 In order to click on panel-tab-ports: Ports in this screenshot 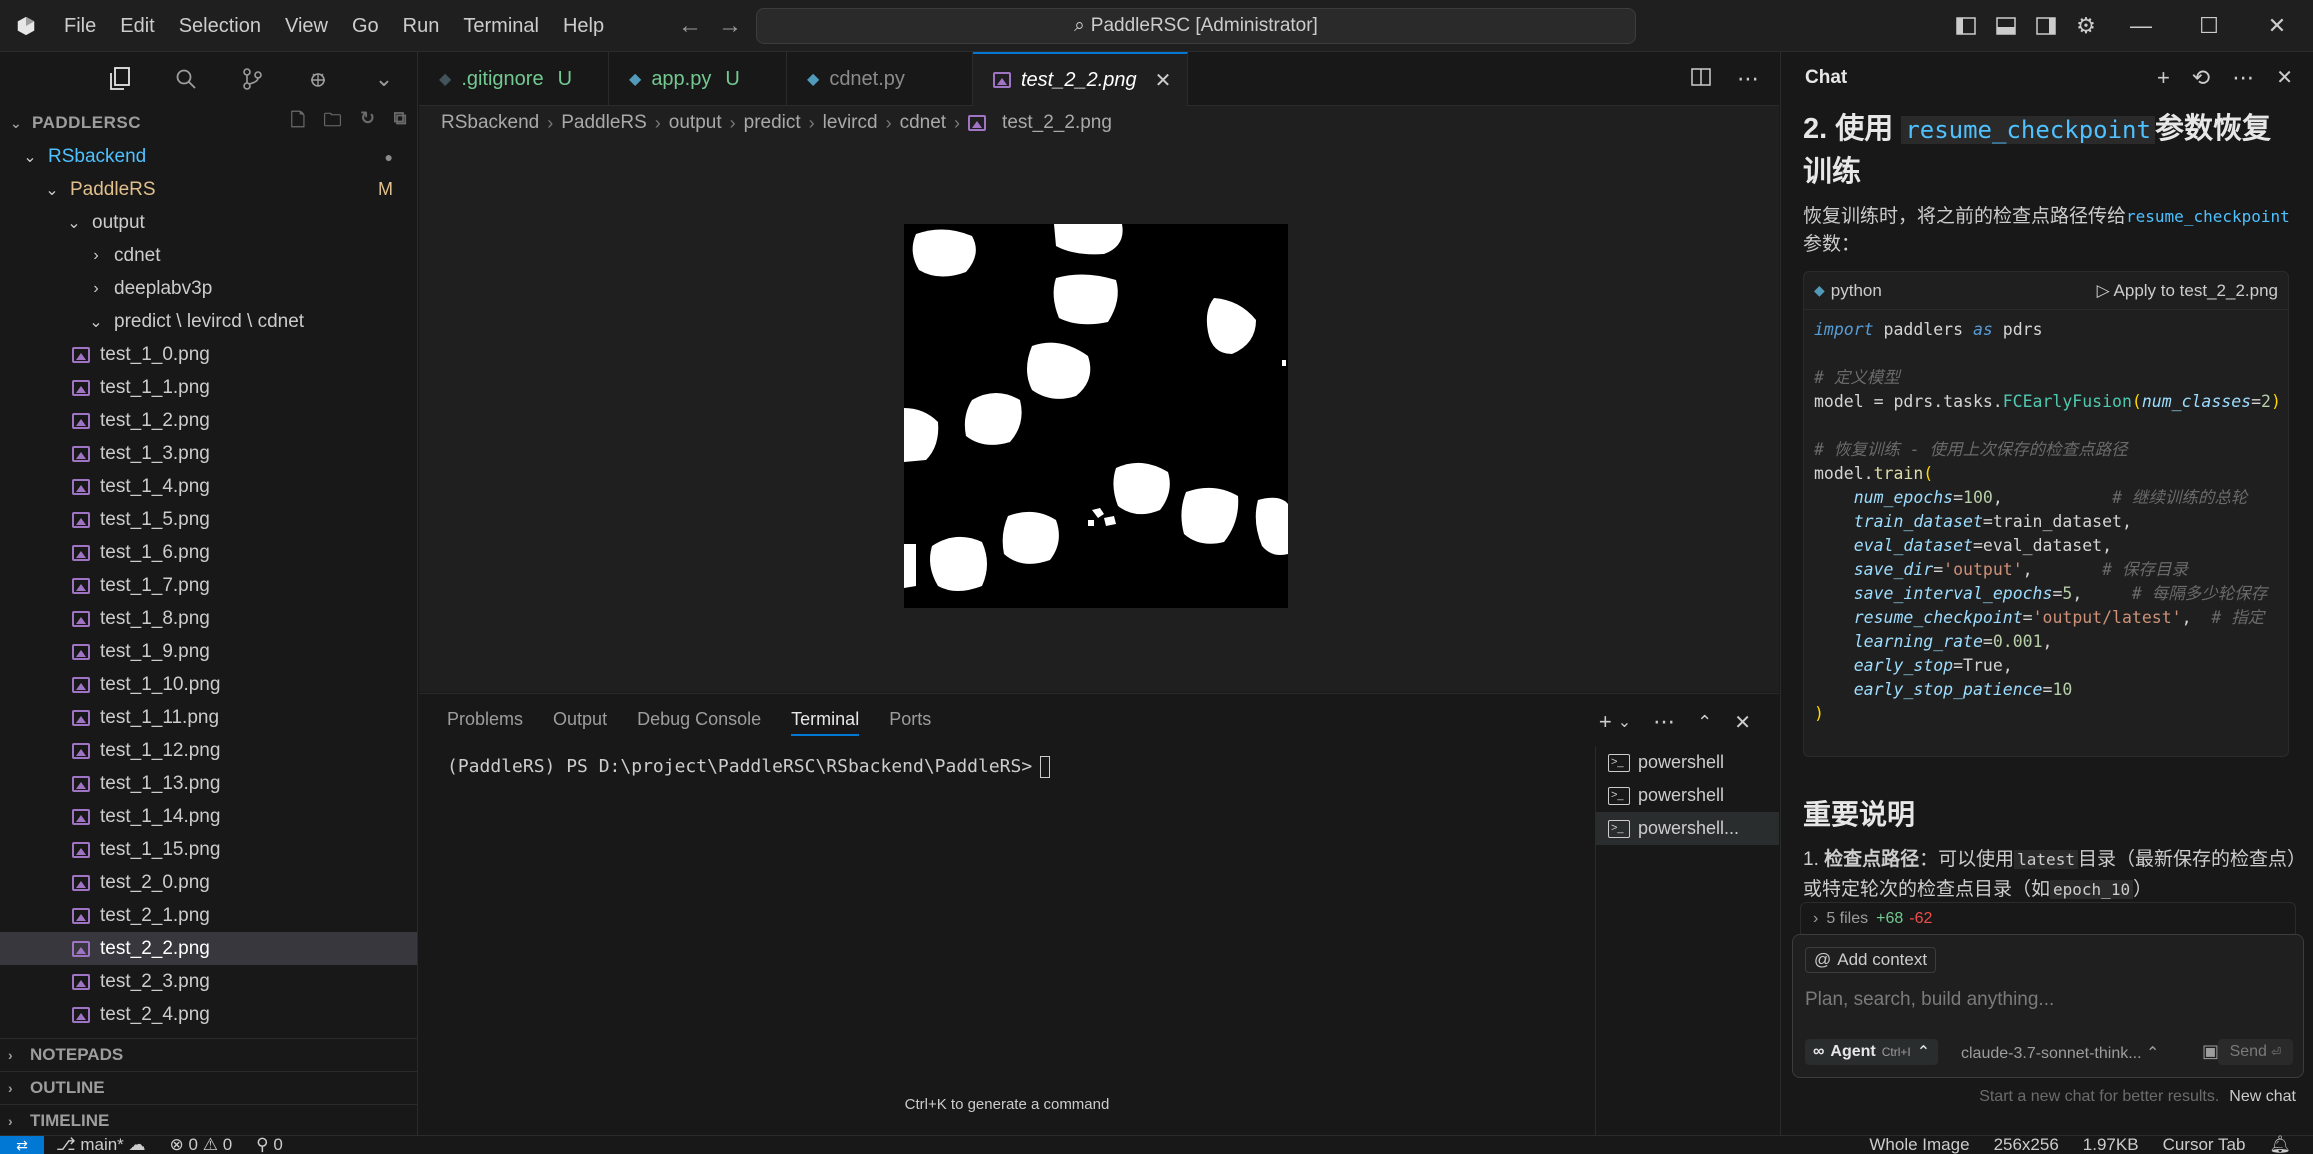, I will do `click(910, 722)`.